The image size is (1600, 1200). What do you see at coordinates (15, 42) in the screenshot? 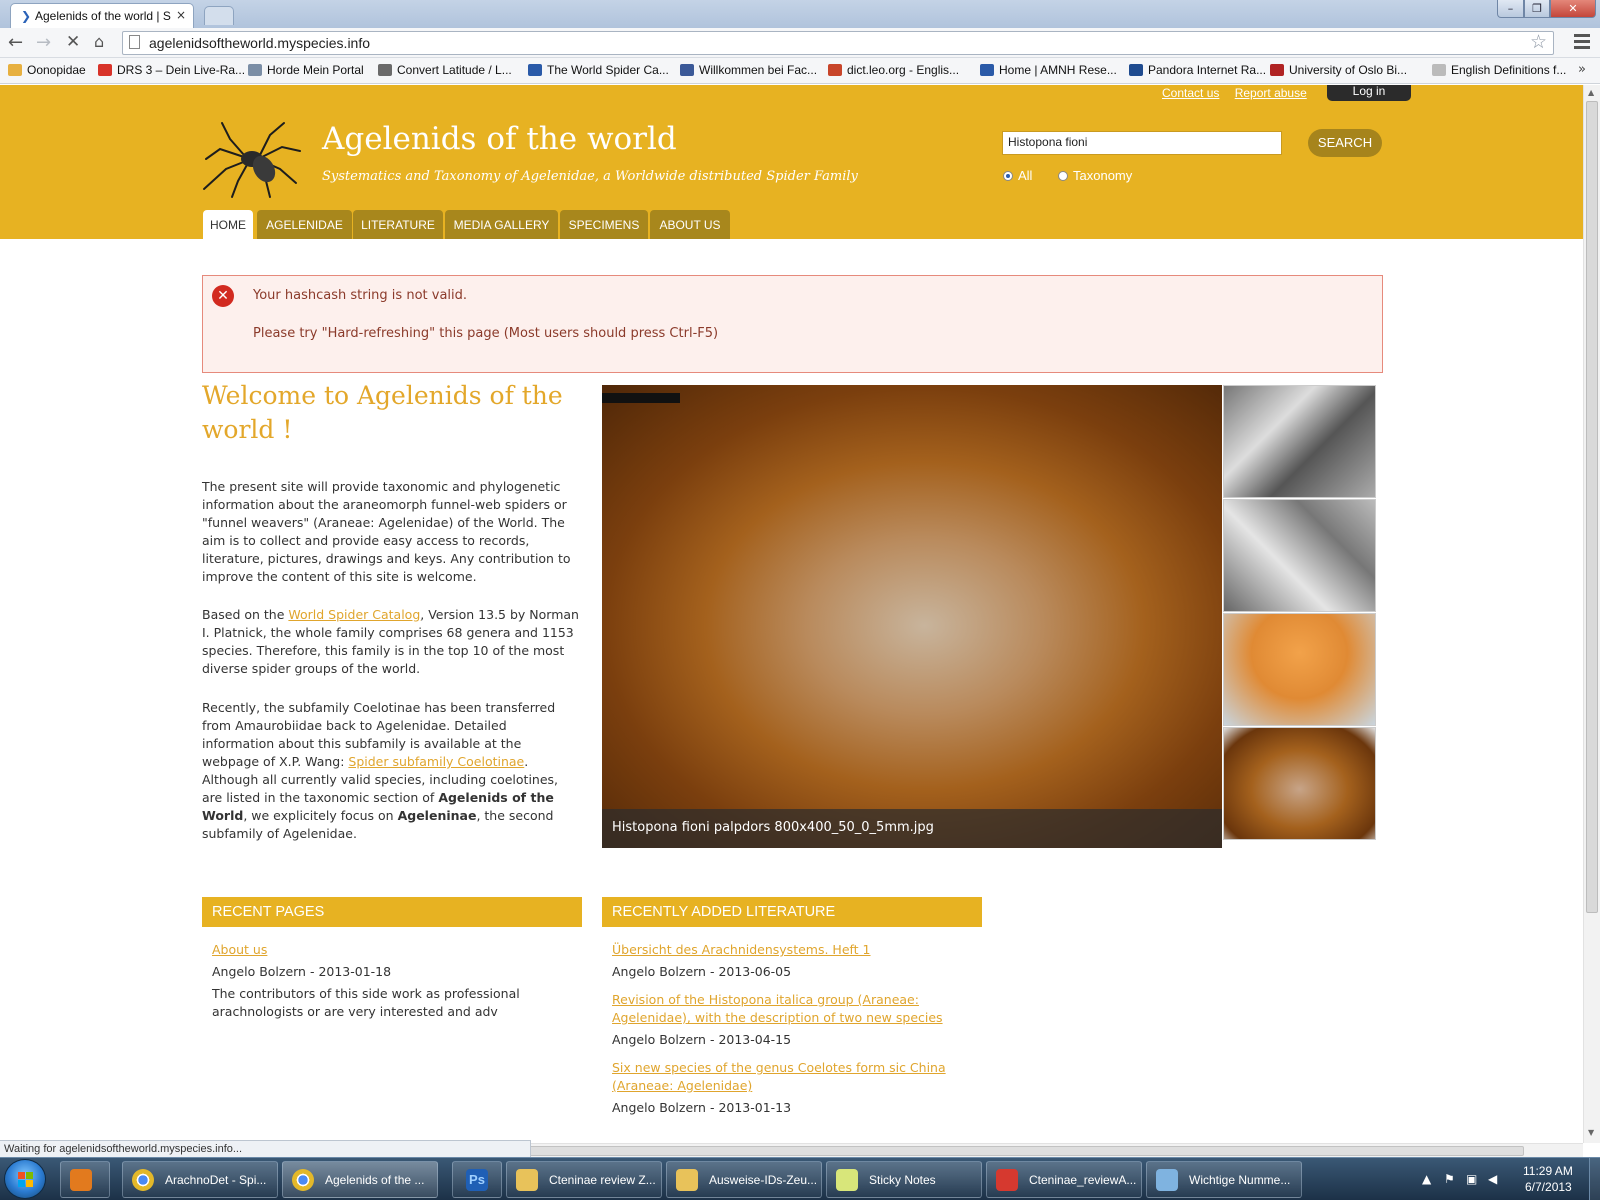
I see `back-arrow-icon: ←` at bounding box center [15, 42].